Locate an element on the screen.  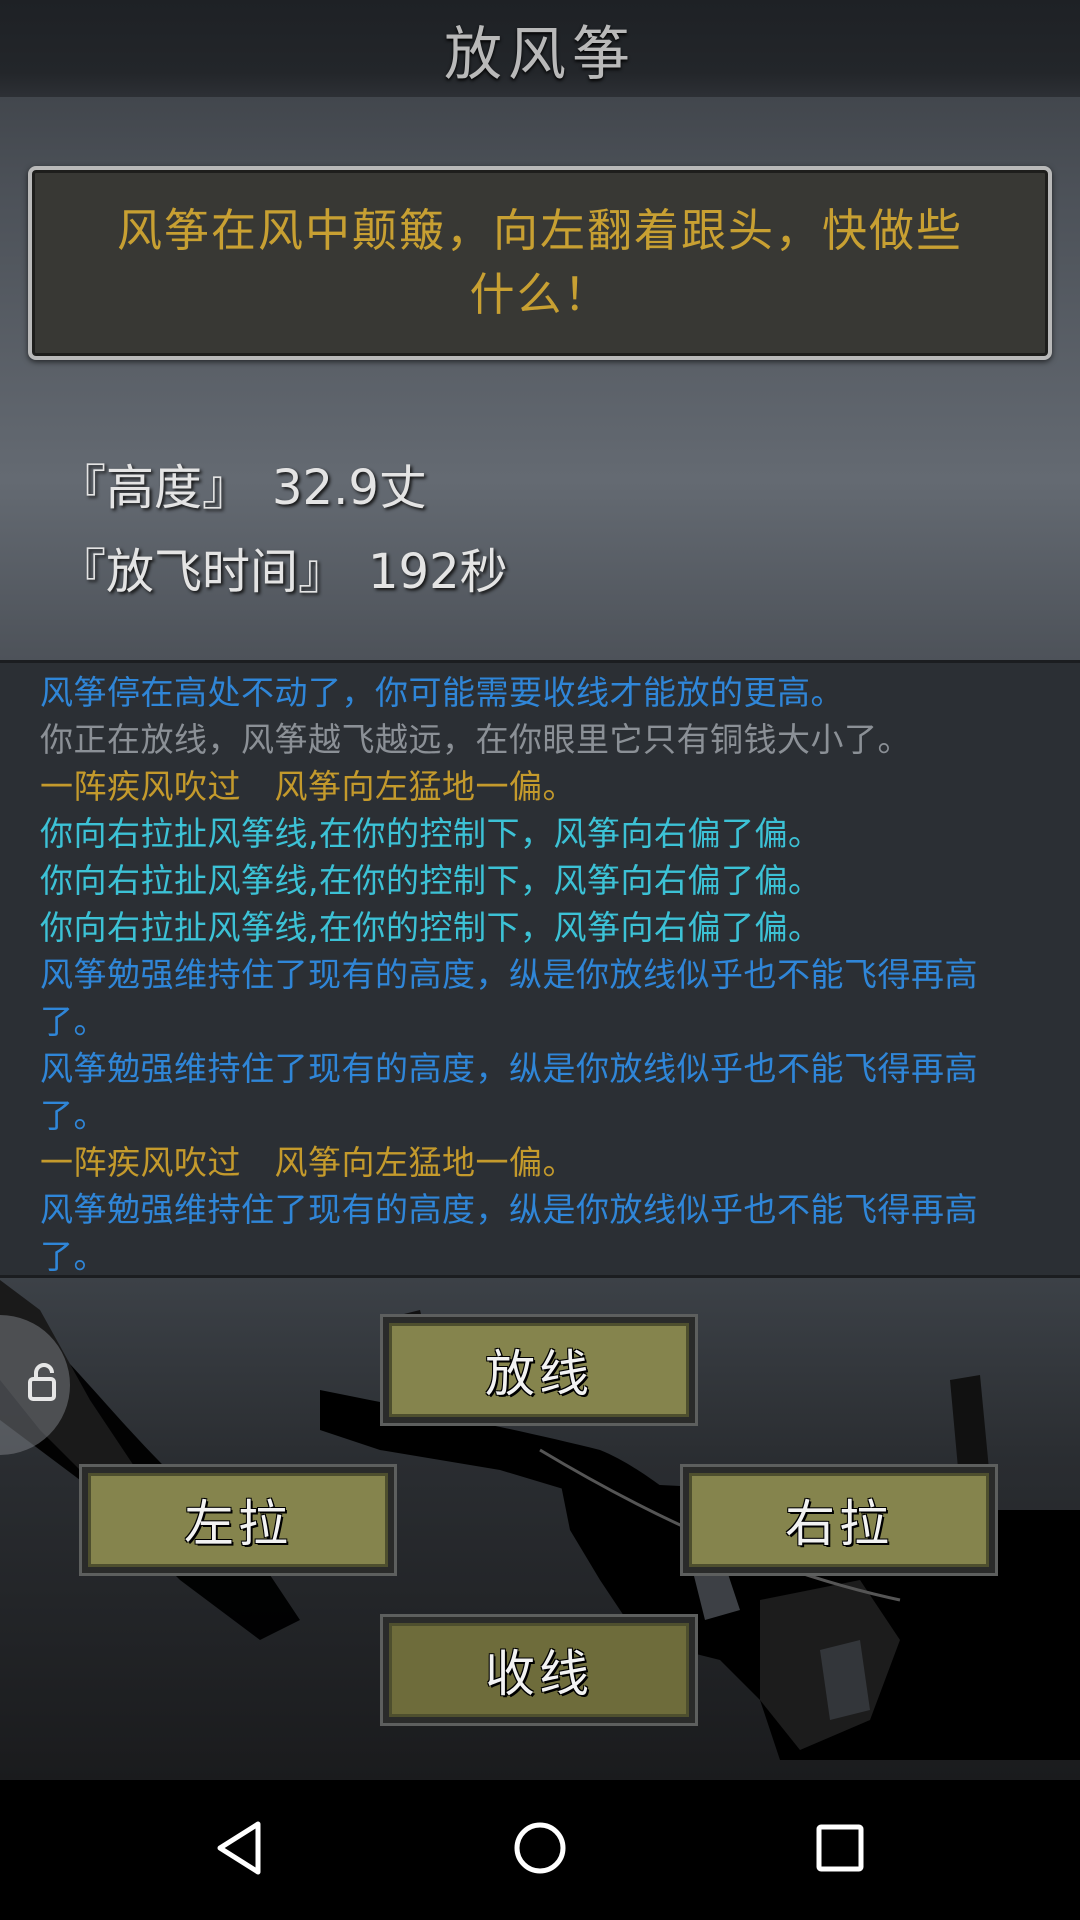
flight-time-stat: 『放飞时间』 192秒 is located at coordinates (283, 567).